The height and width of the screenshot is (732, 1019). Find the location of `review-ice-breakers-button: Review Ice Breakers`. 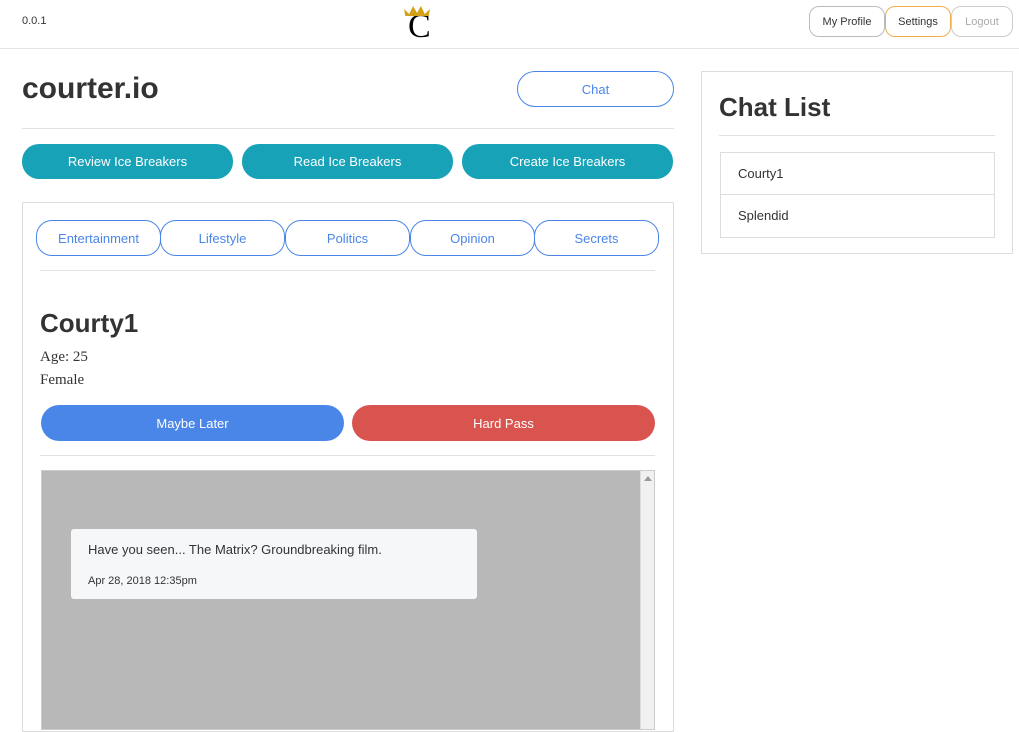

review-ice-breakers-button: Review Ice Breakers is located at coordinates (127, 161).